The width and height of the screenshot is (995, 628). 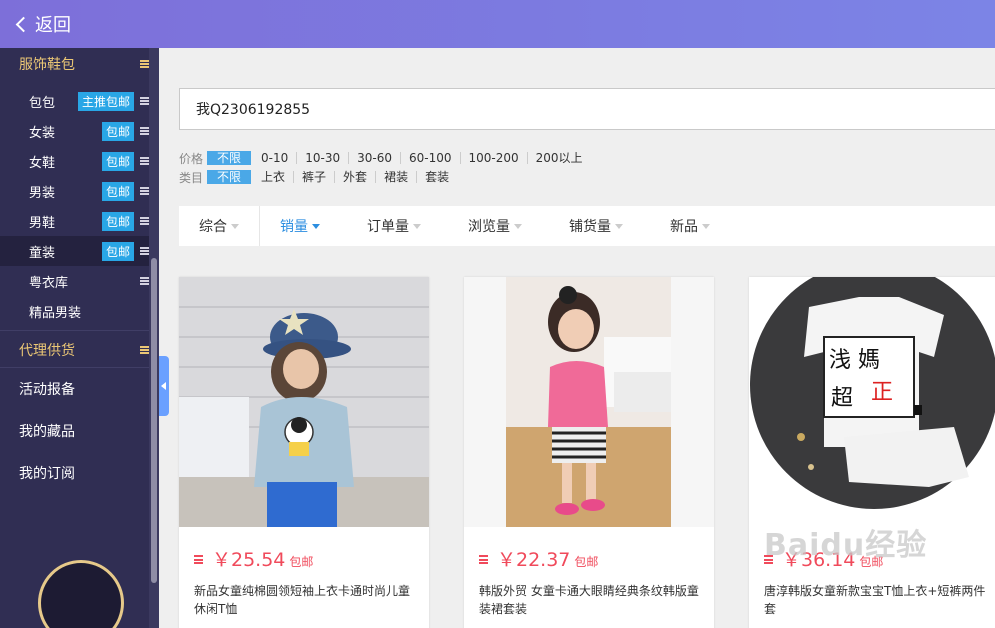 I want to click on watermark: Baidu经验, so click(x=846, y=545).